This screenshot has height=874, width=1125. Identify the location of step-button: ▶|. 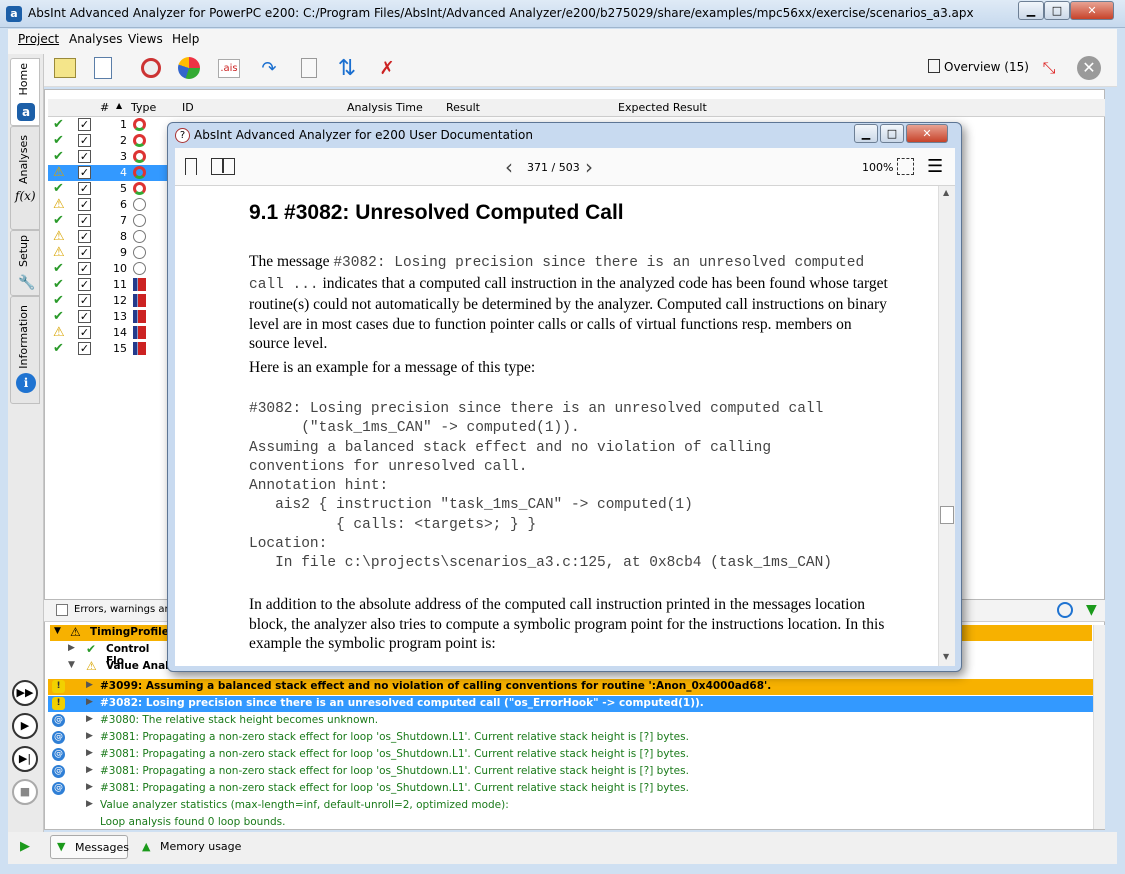
(25, 759).